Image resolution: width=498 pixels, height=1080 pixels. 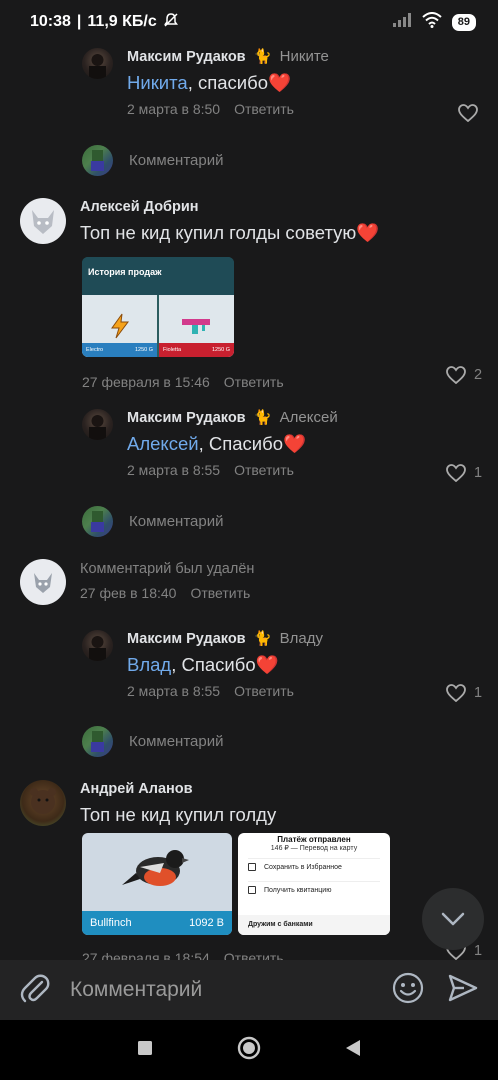 What do you see at coordinates (122, 21) in the screenshot?
I see `status-speed: 11,9 КБ/с` at bounding box center [122, 21].